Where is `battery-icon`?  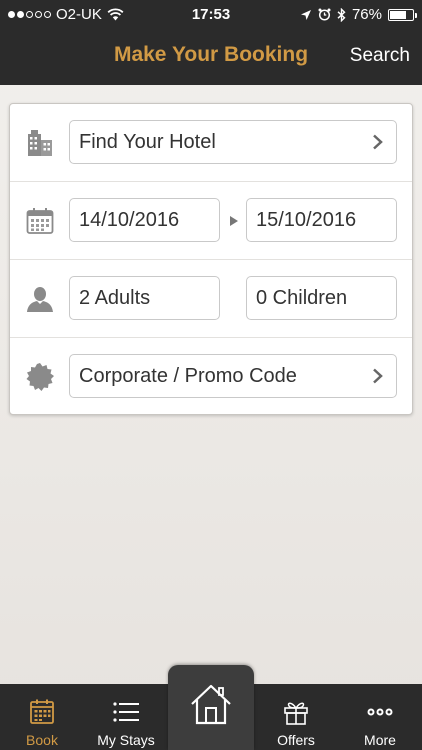 battery-icon is located at coordinates (402, 14).